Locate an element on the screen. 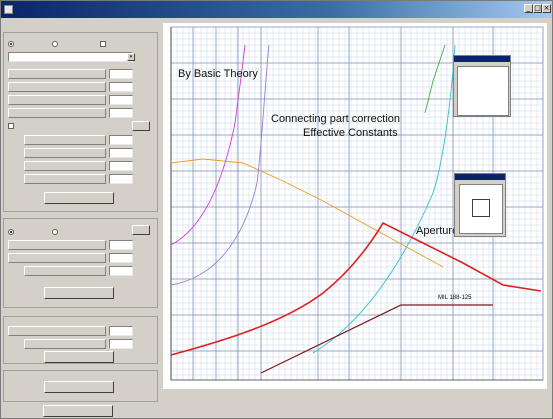 The height and width of the screenshot is (419, 553). minimize-button: _ is located at coordinates (528, 8).